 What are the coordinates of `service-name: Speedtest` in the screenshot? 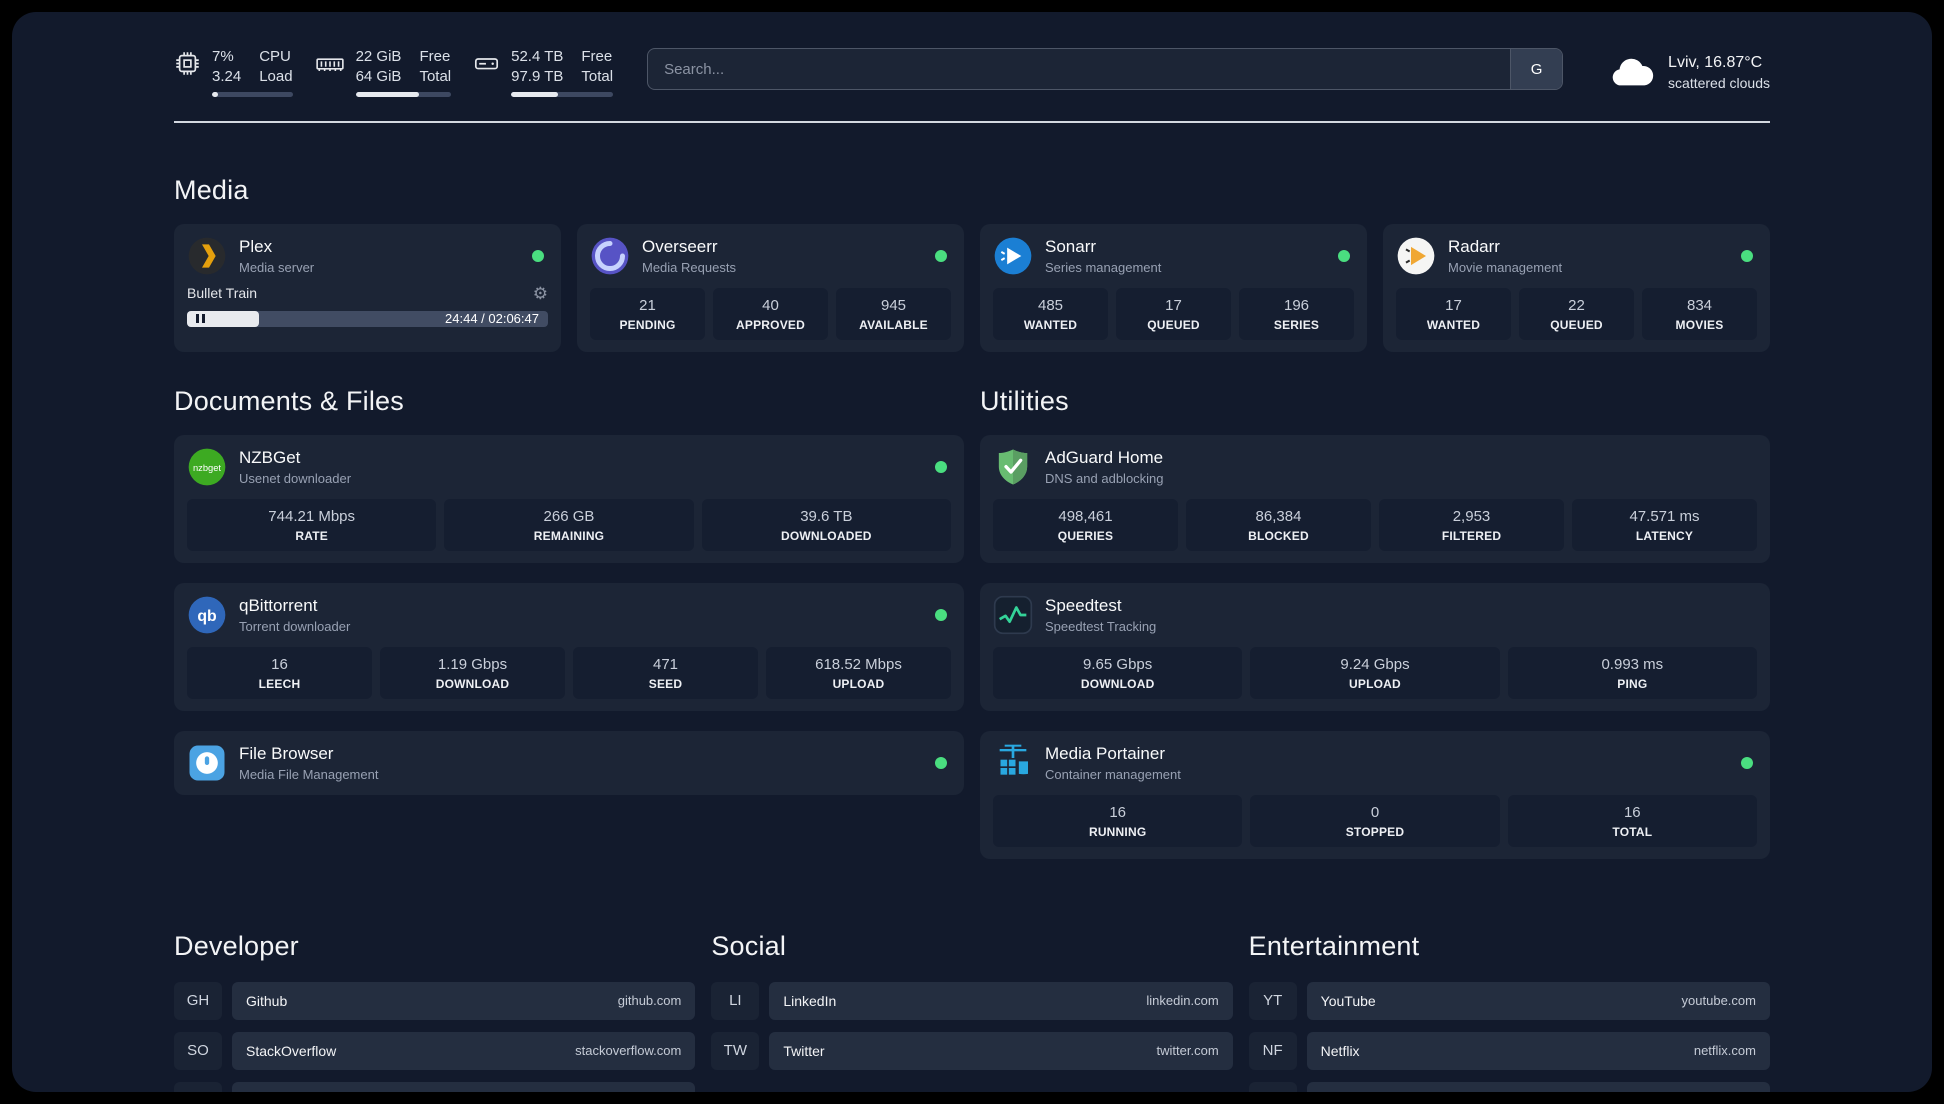 It's located at (1083, 605).